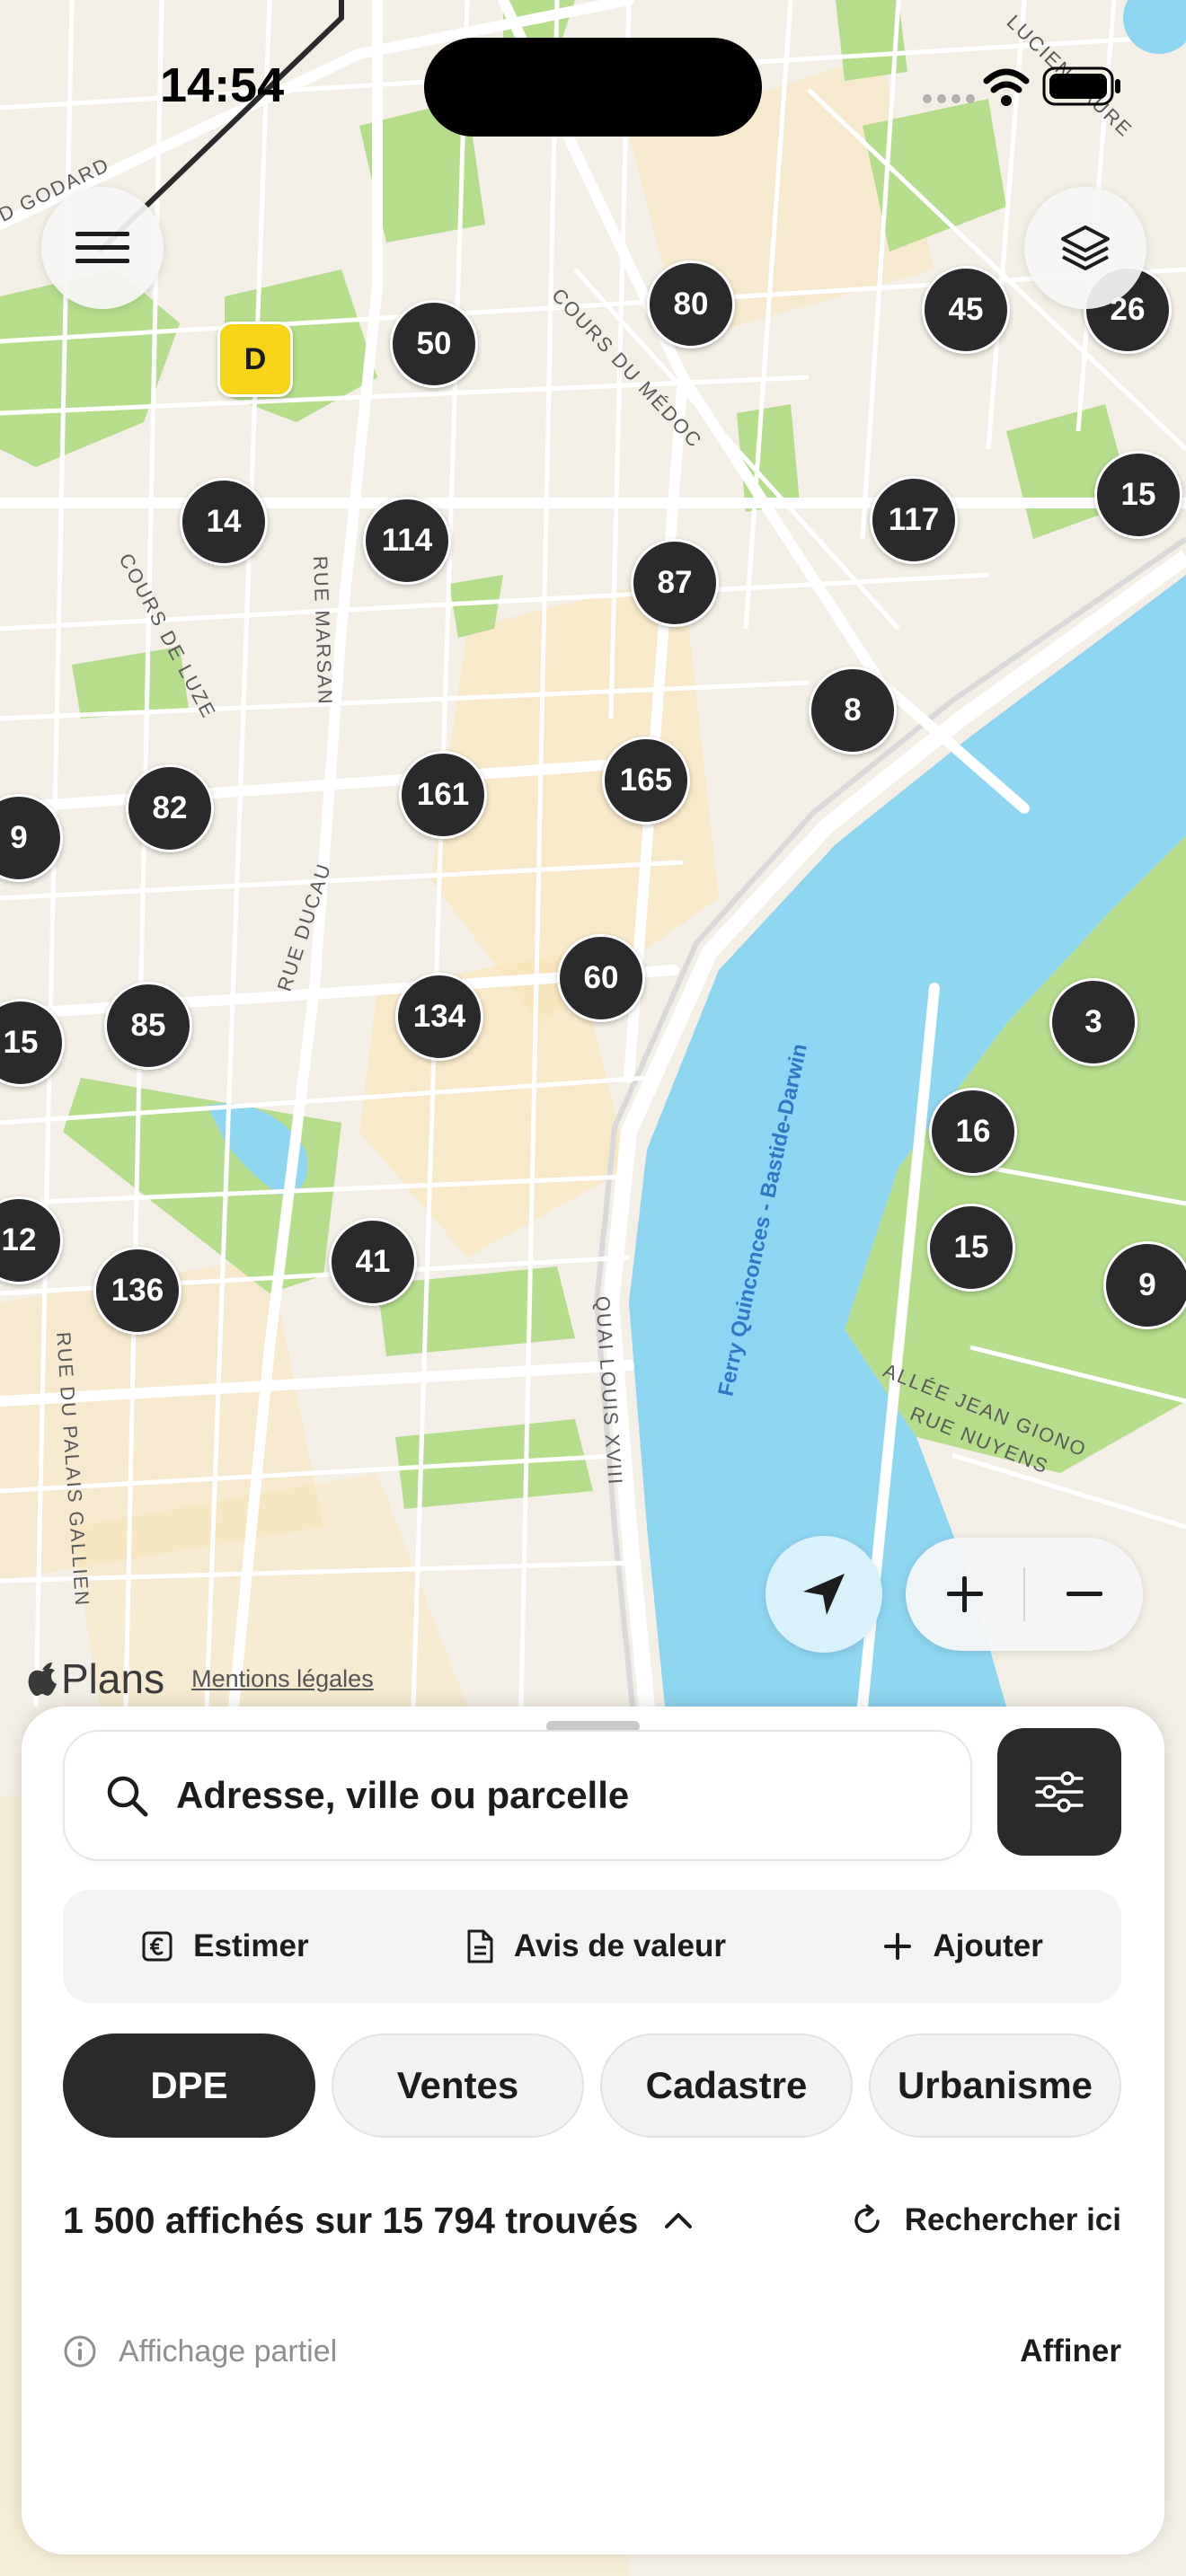  Describe the element at coordinates (949, 98) in the screenshot. I see `cellular-icon` at that location.